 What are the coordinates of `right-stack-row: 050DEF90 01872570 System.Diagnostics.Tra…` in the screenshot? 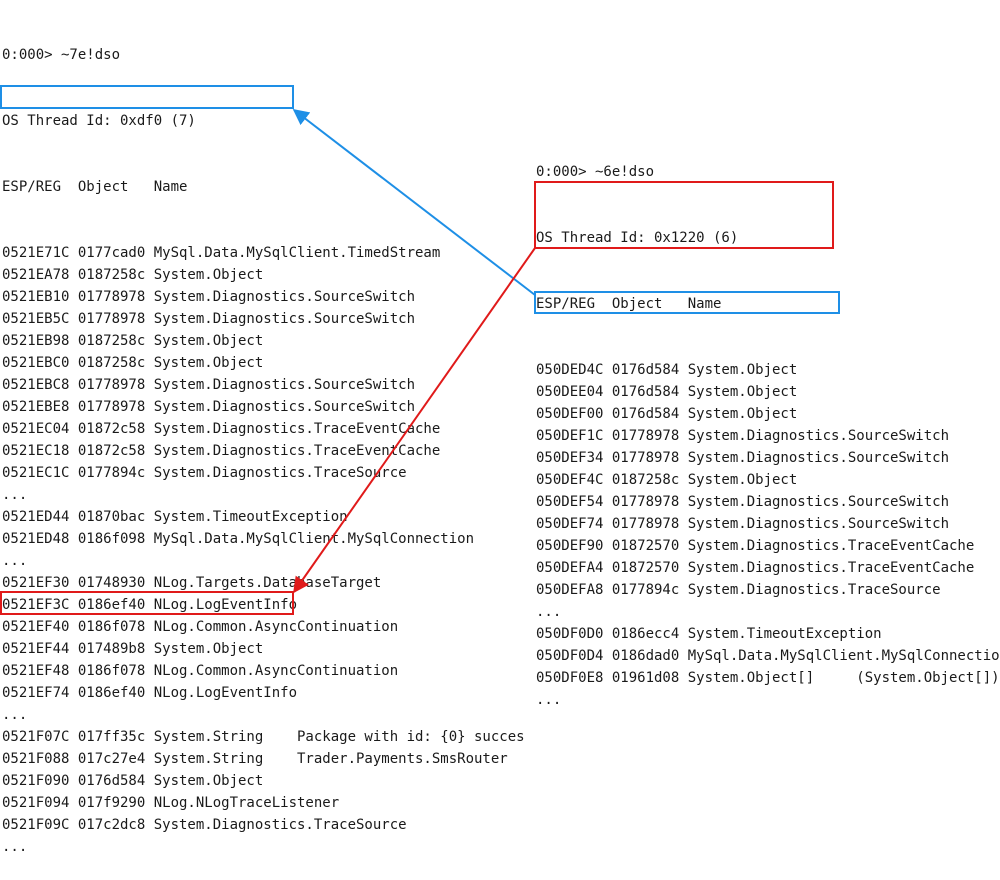 It's located at (755, 546).